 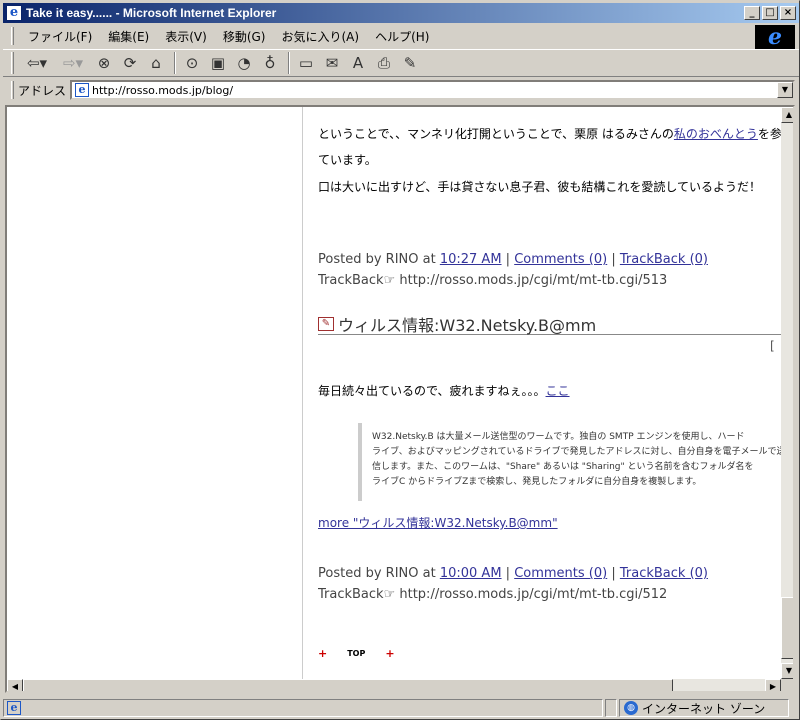 I want to click on channels-icon: ♁, so click(x=270, y=63).